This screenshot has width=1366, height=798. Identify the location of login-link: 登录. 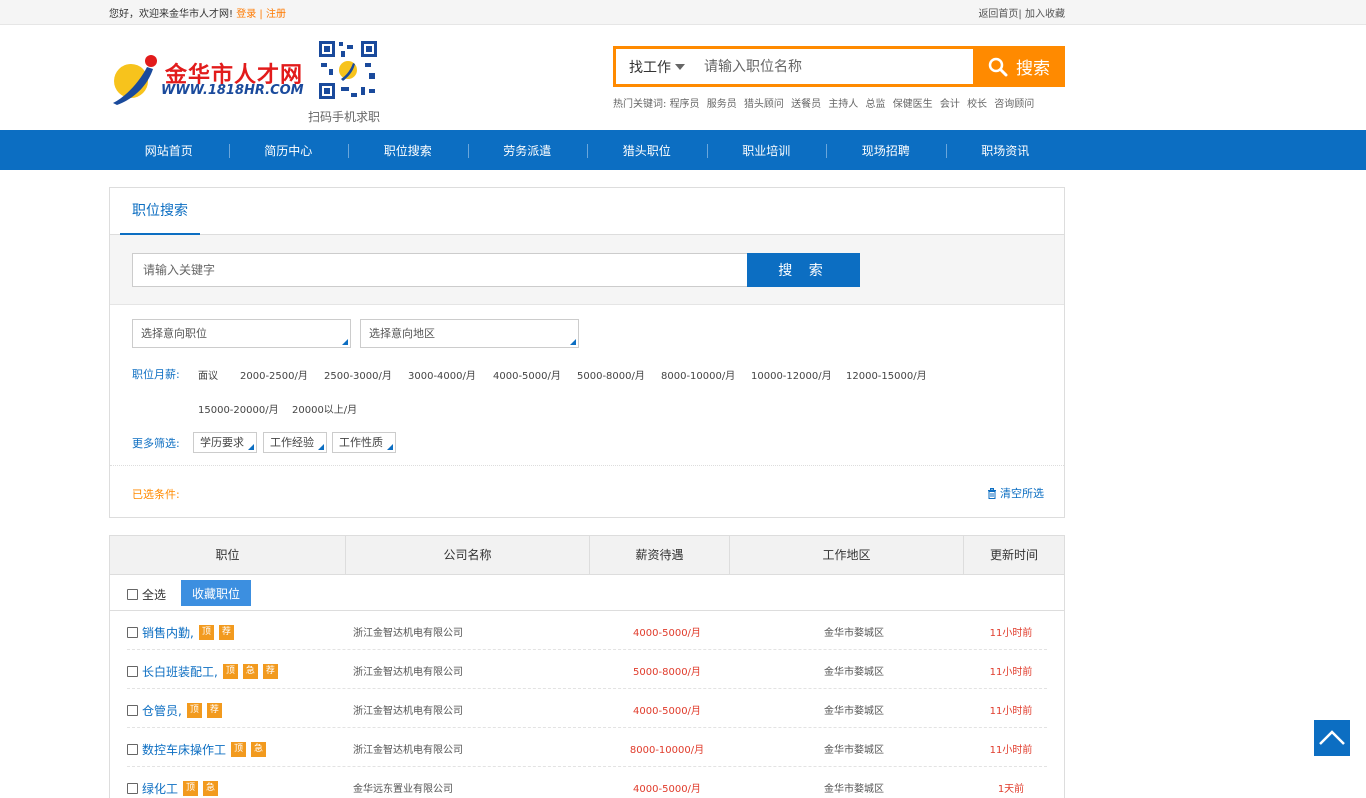
(246, 14).